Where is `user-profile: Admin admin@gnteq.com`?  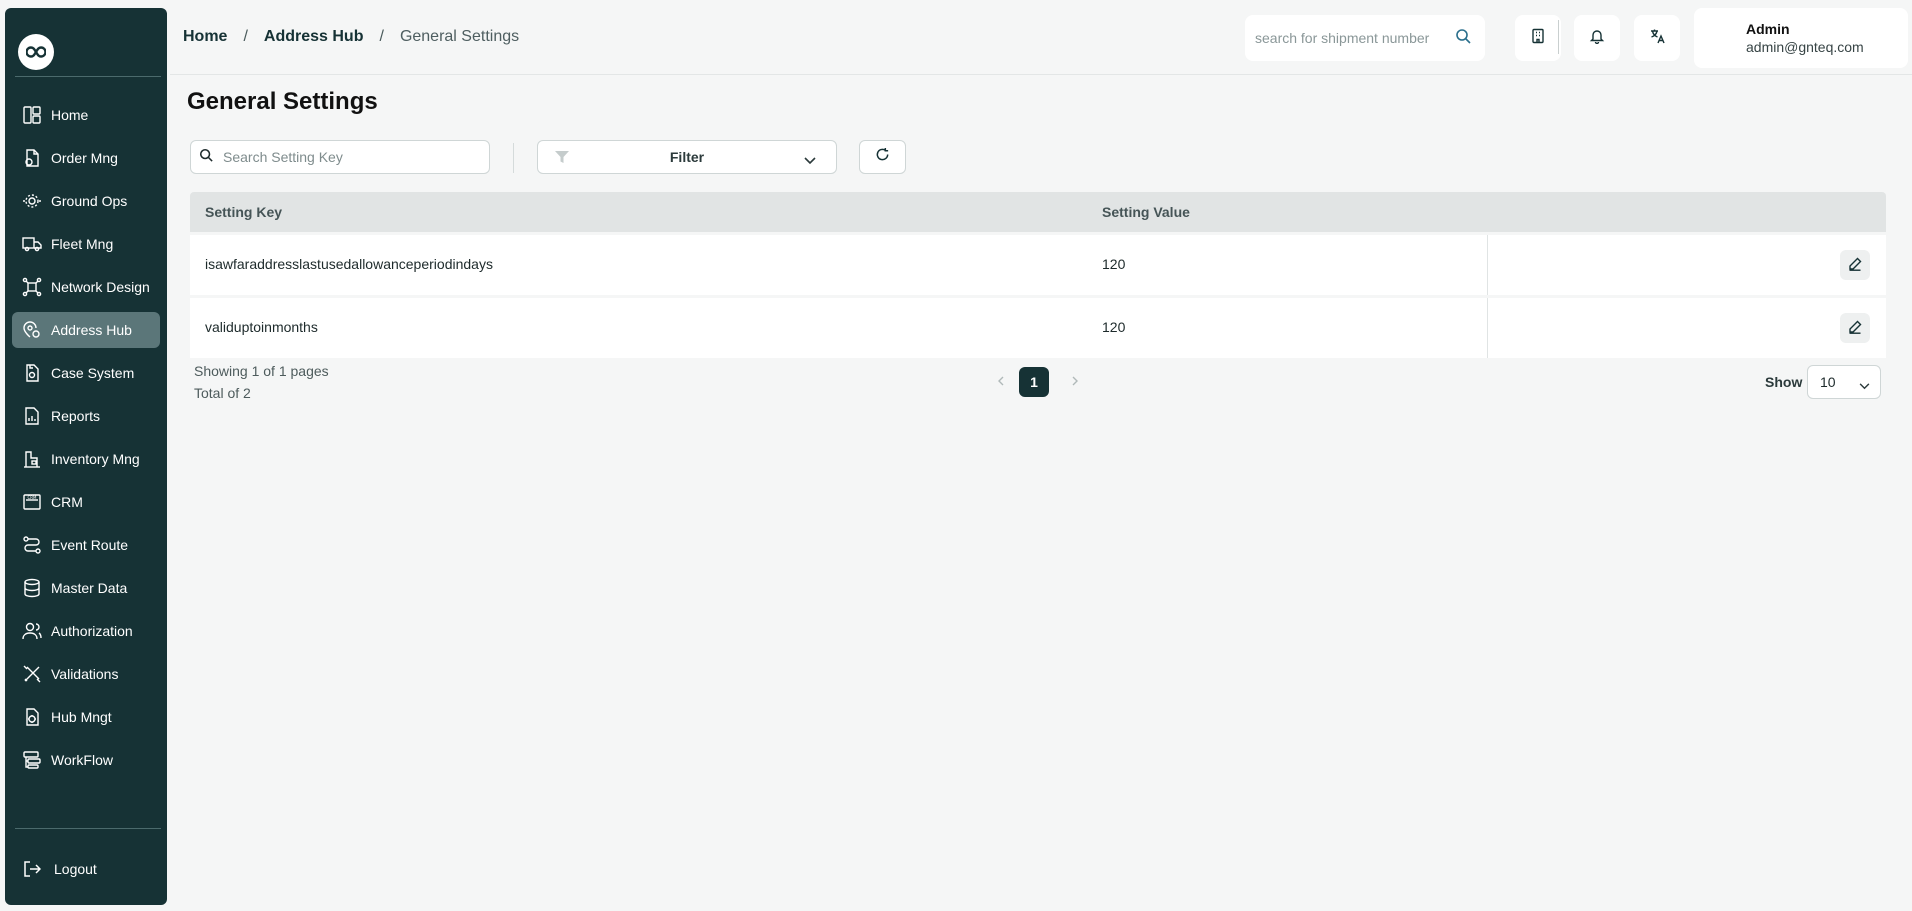 user-profile: Admin admin@gnteq.com is located at coordinates (1801, 38).